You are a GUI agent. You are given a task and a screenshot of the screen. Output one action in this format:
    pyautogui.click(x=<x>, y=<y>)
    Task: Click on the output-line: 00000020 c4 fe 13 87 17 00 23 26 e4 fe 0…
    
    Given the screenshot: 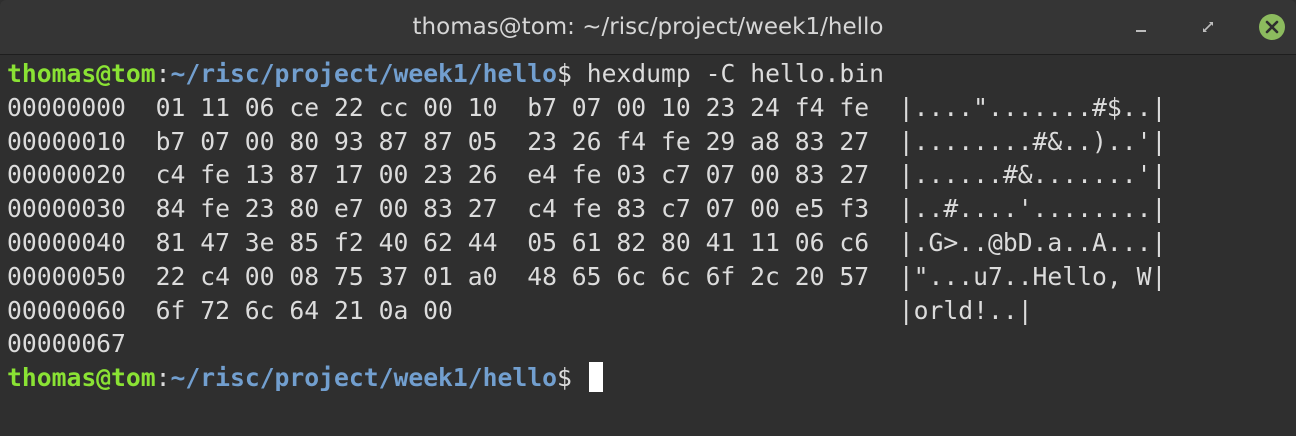 What is the action you would take?
    pyautogui.click(x=587, y=175)
    